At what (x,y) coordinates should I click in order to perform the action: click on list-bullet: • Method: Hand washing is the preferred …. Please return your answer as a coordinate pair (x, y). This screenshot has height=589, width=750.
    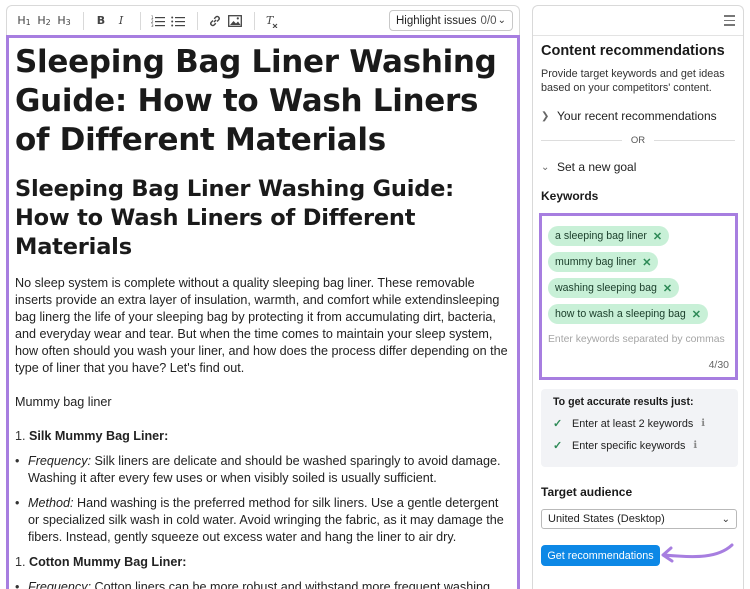
    Looking at the image, I should click on (259, 520).